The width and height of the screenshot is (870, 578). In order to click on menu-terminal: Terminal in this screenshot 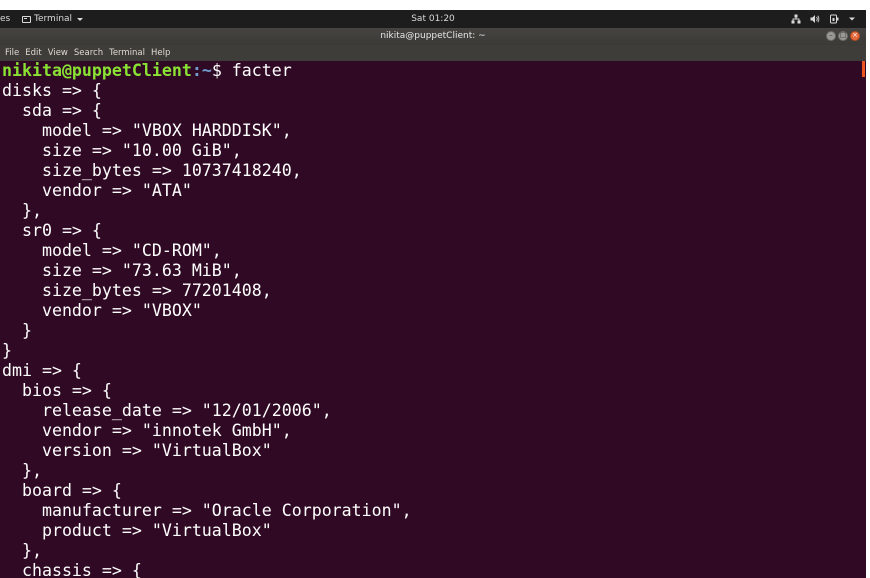, I will do `click(127, 53)`.